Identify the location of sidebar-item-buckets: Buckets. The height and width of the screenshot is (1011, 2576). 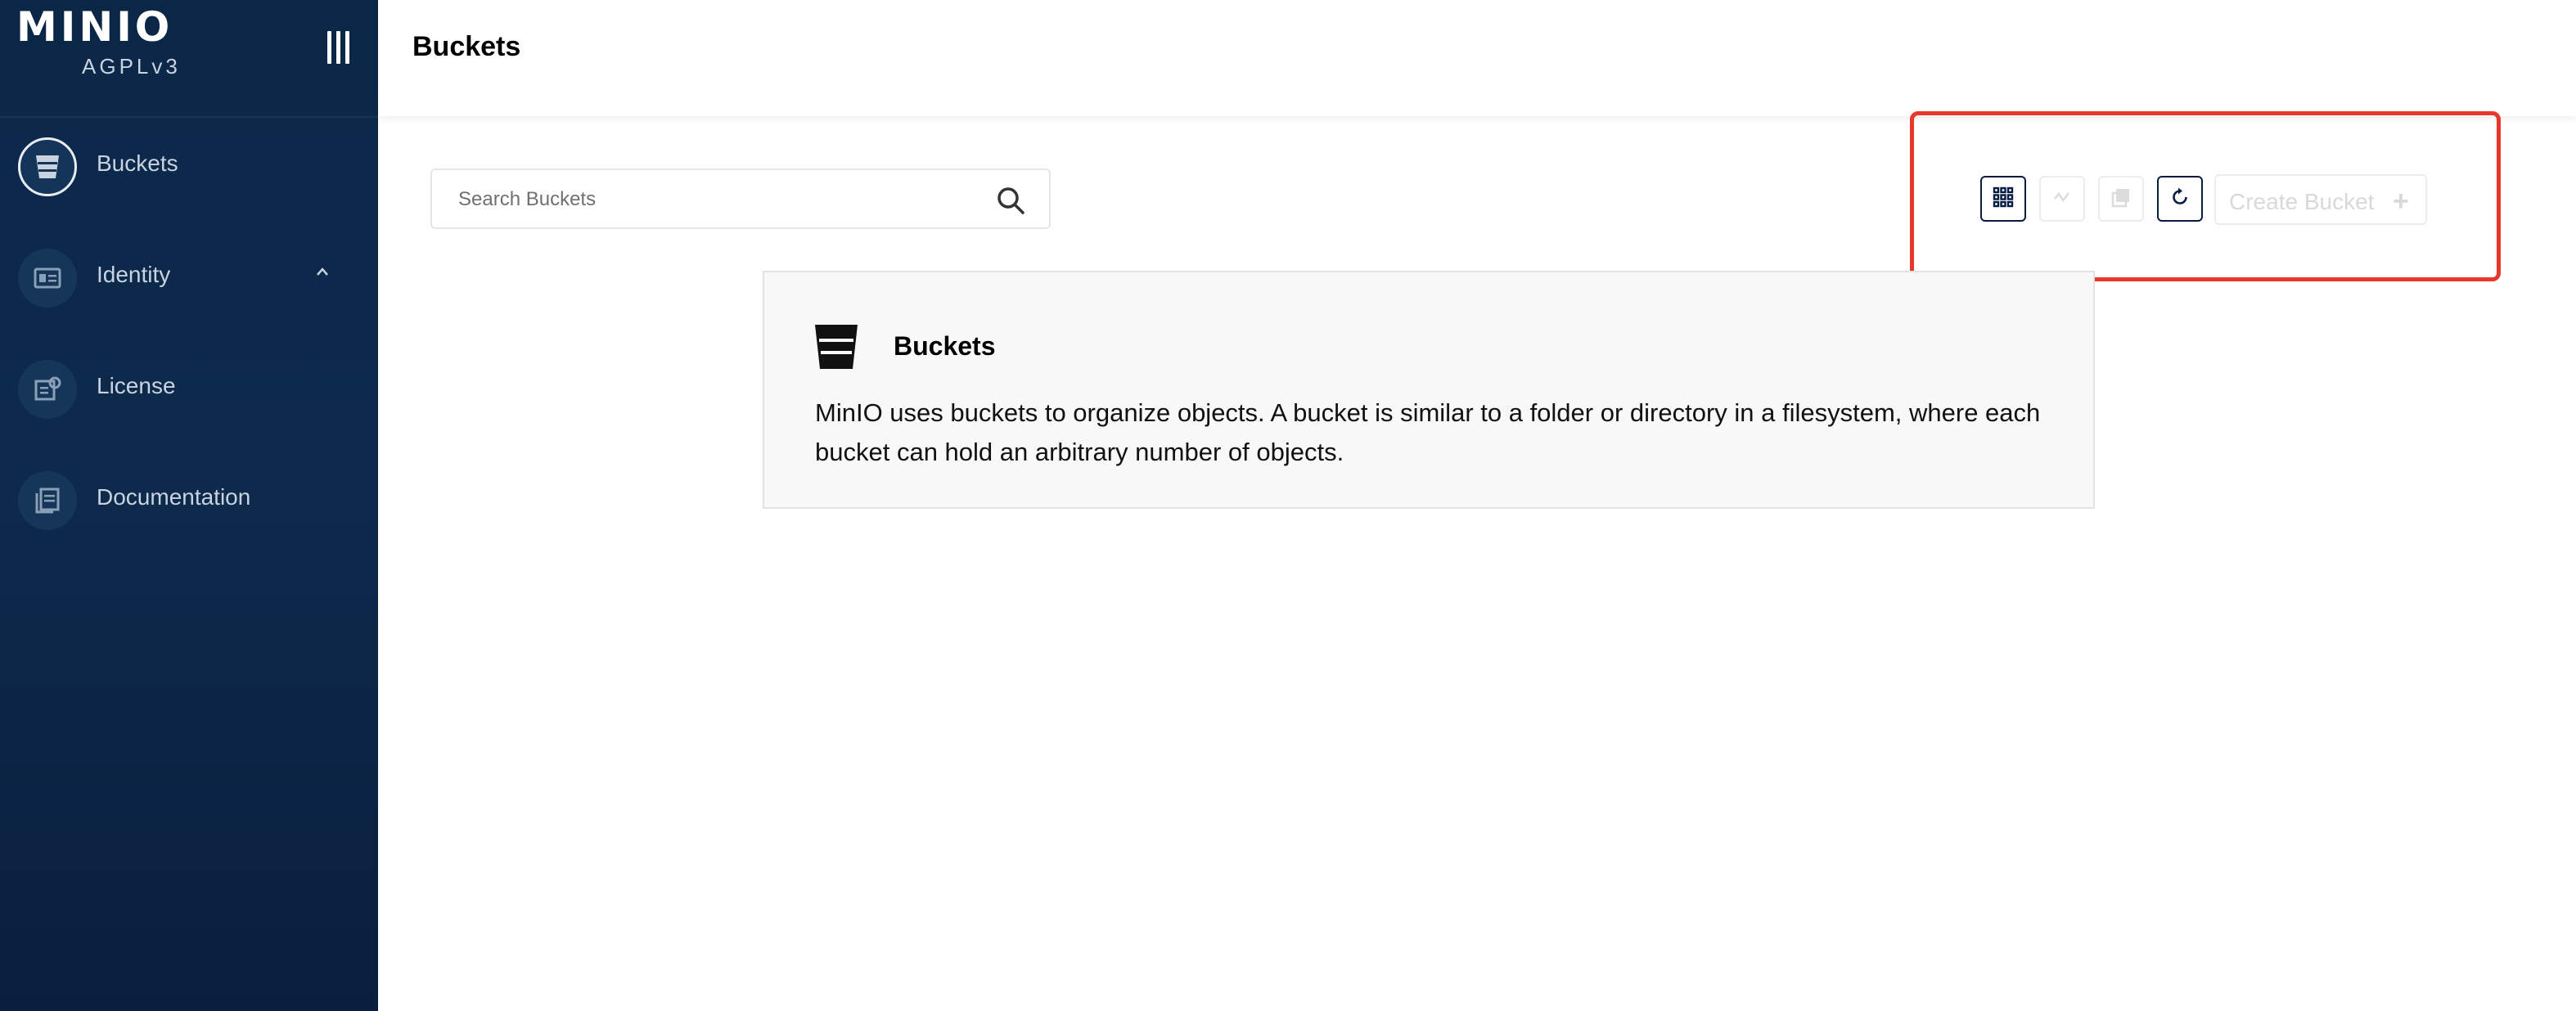
(189, 167).